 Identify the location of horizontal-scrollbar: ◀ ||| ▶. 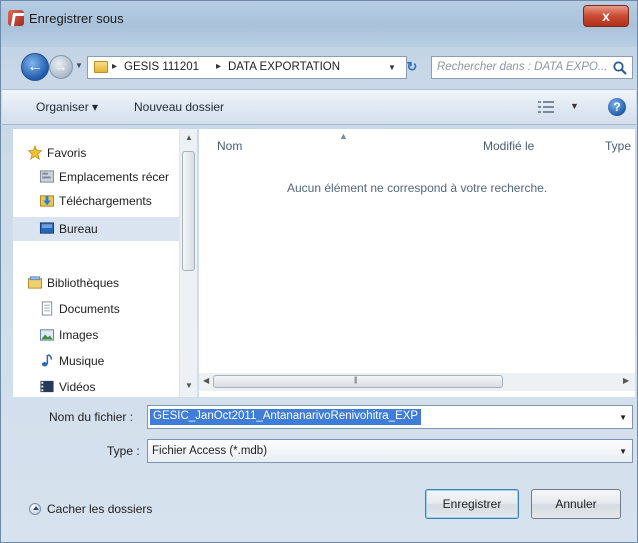
(417, 382).